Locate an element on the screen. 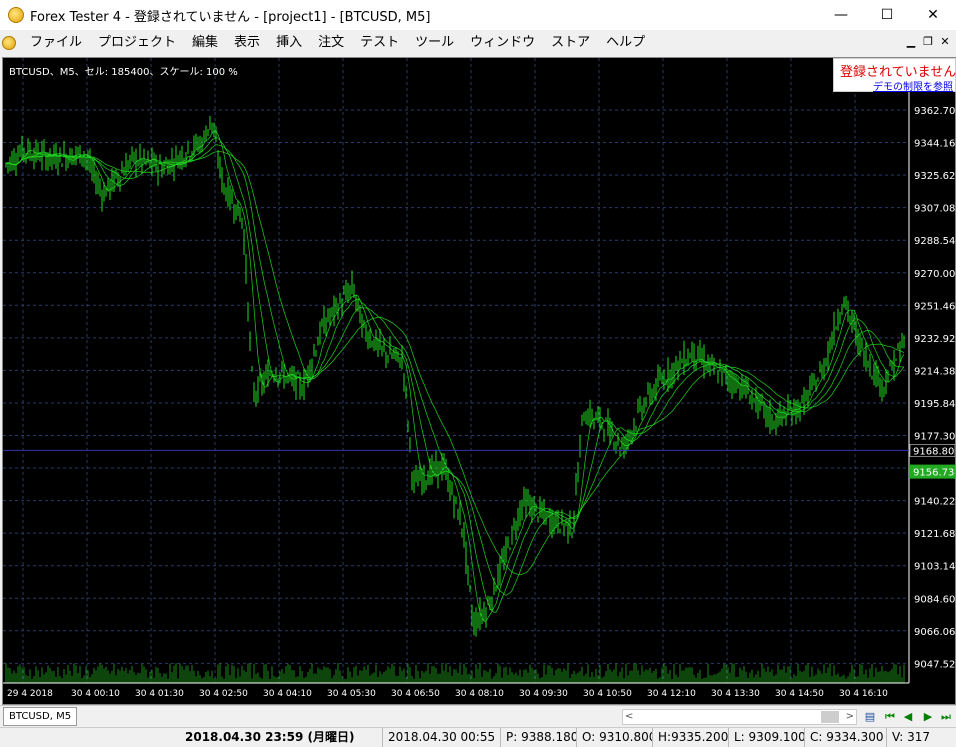  mdi-restore-button: ❐ is located at coordinates (928, 41).